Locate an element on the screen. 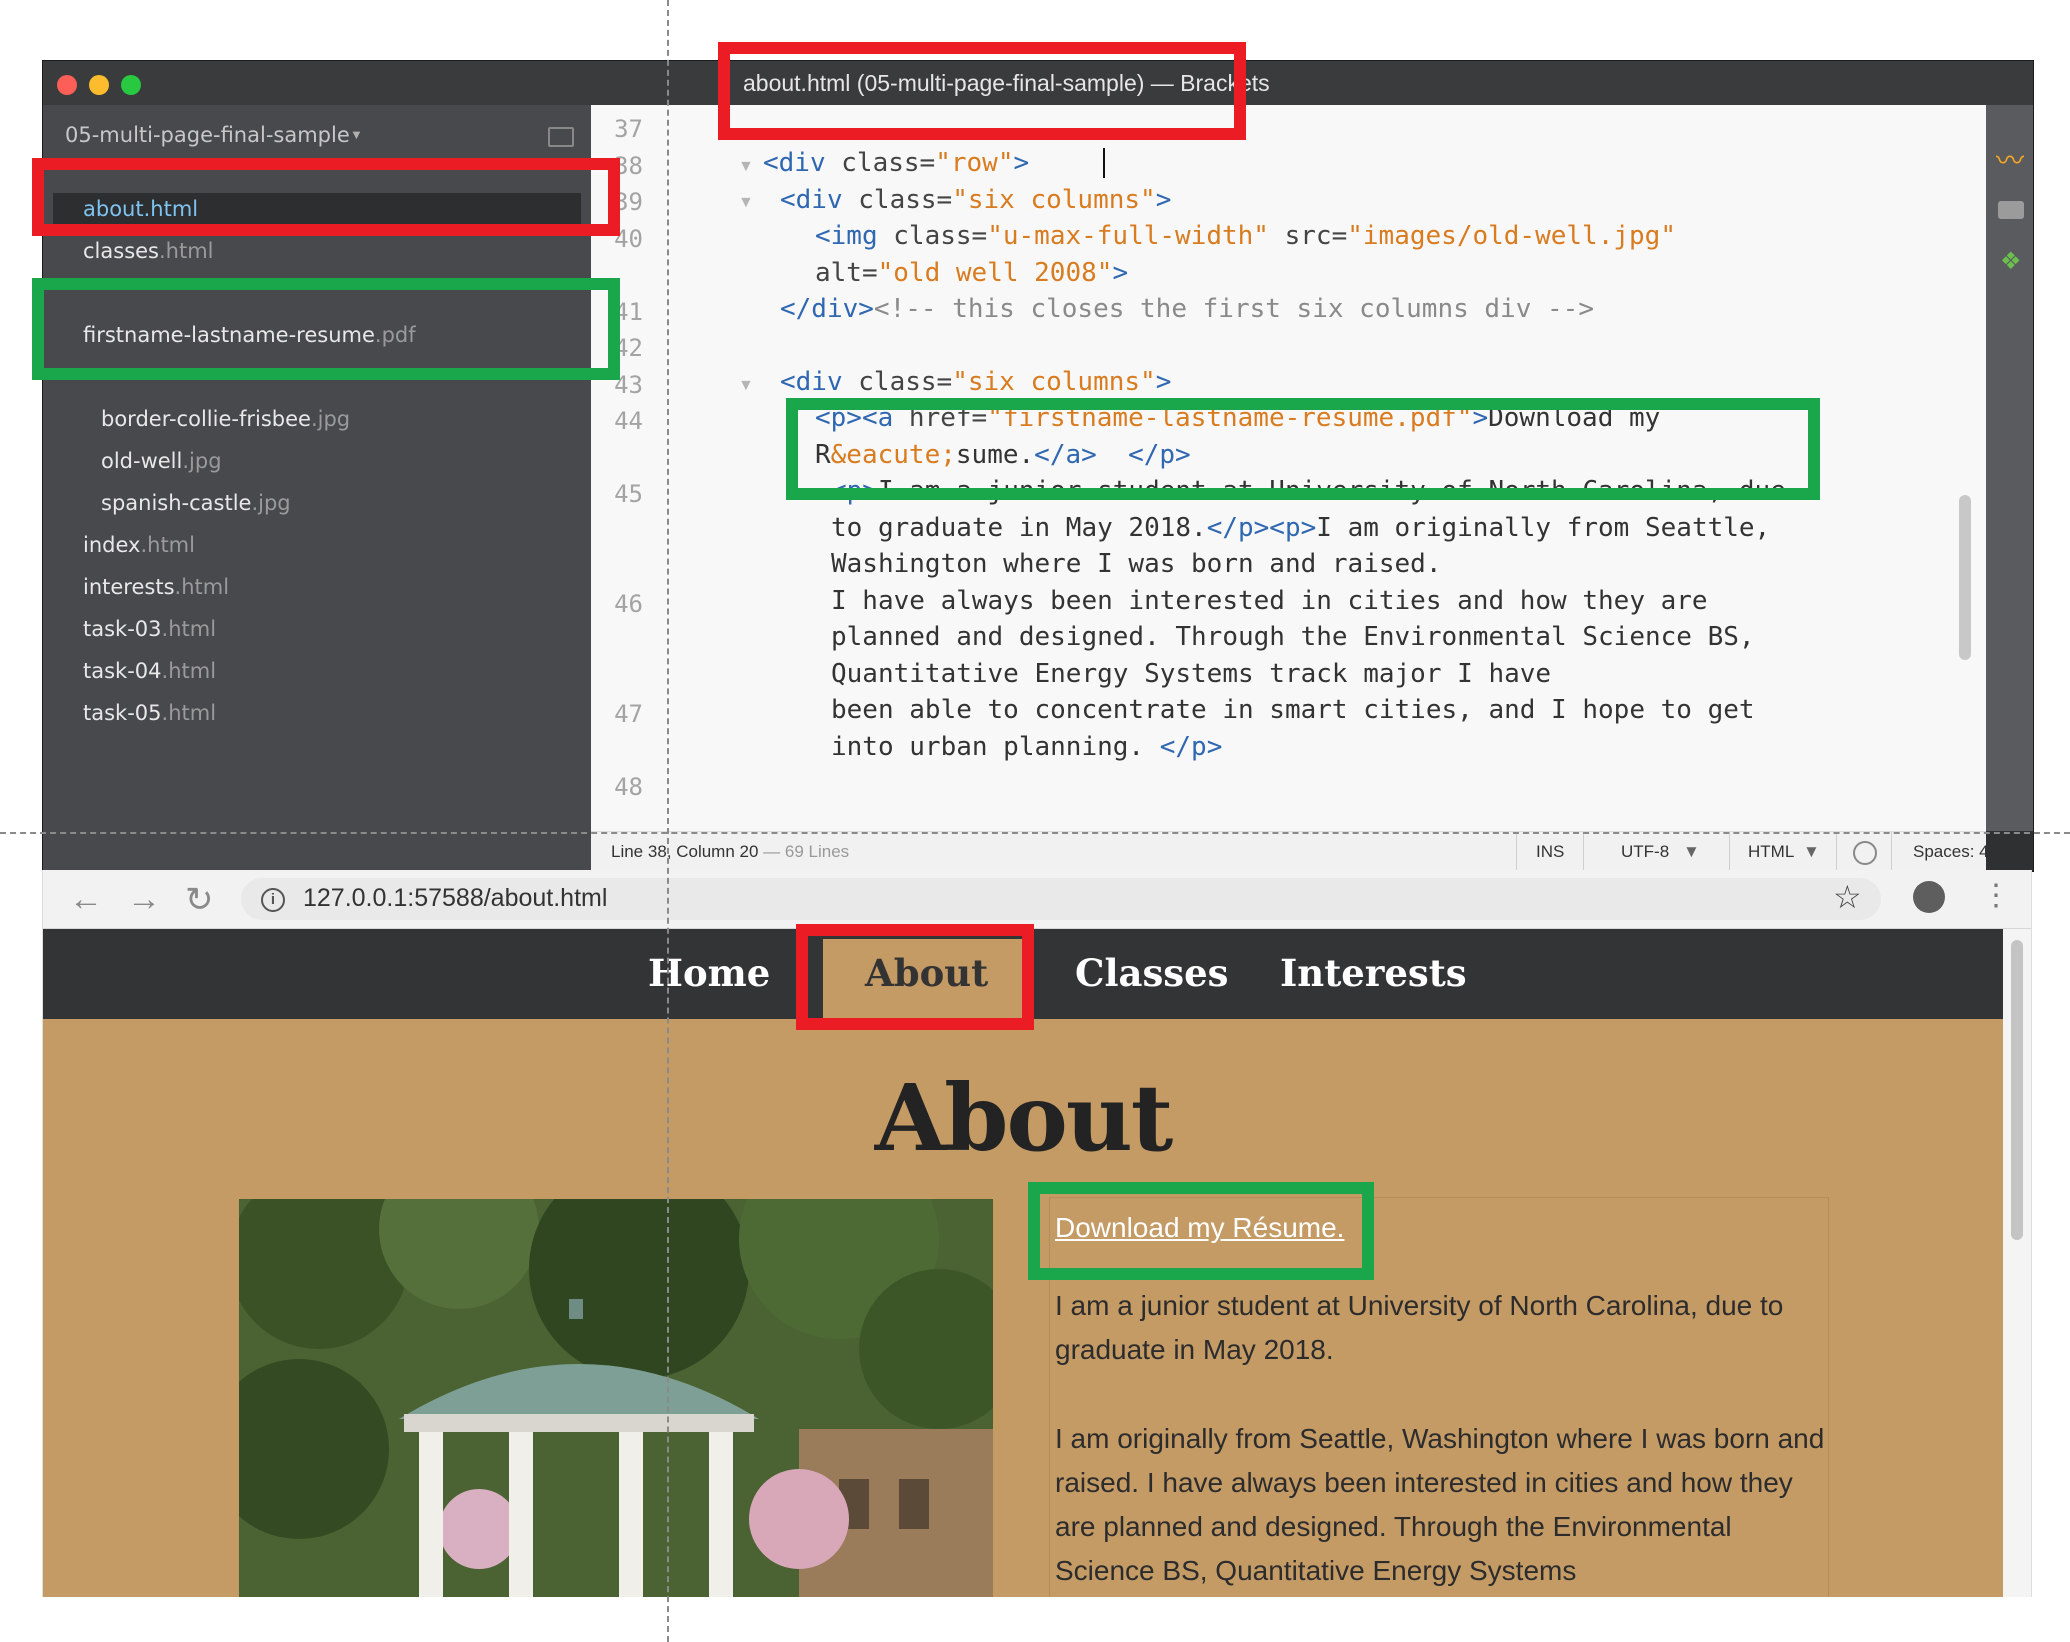  file-item-task-04: task-04.html is located at coordinates (149, 671).